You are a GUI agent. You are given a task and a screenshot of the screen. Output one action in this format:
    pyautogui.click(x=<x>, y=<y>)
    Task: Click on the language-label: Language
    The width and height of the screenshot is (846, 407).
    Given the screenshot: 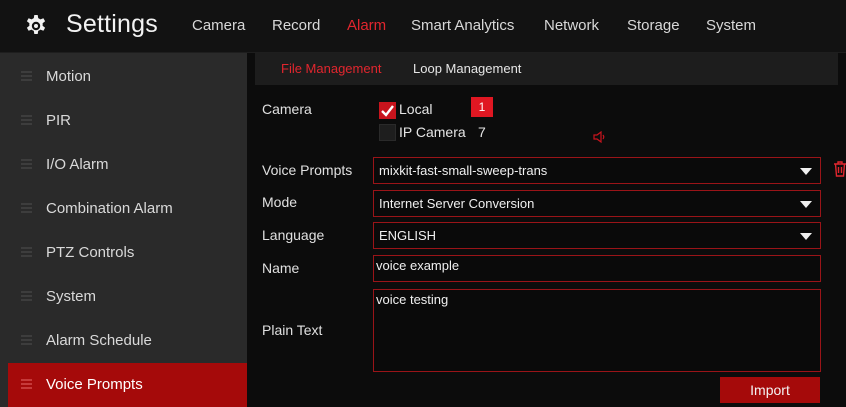 What is the action you would take?
    pyautogui.click(x=293, y=235)
    